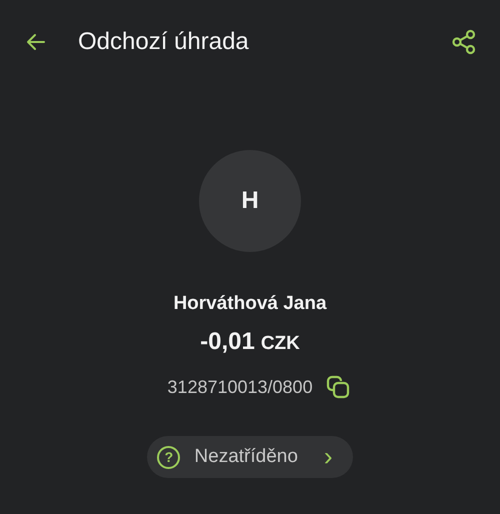  What do you see at coordinates (168, 457) in the screenshot?
I see `help-circle-icon: ?` at bounding box center [168, 457].